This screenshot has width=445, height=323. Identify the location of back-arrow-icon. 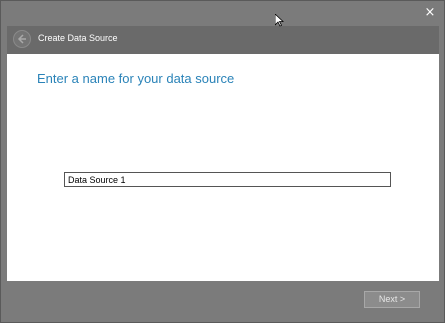
(21, 39).